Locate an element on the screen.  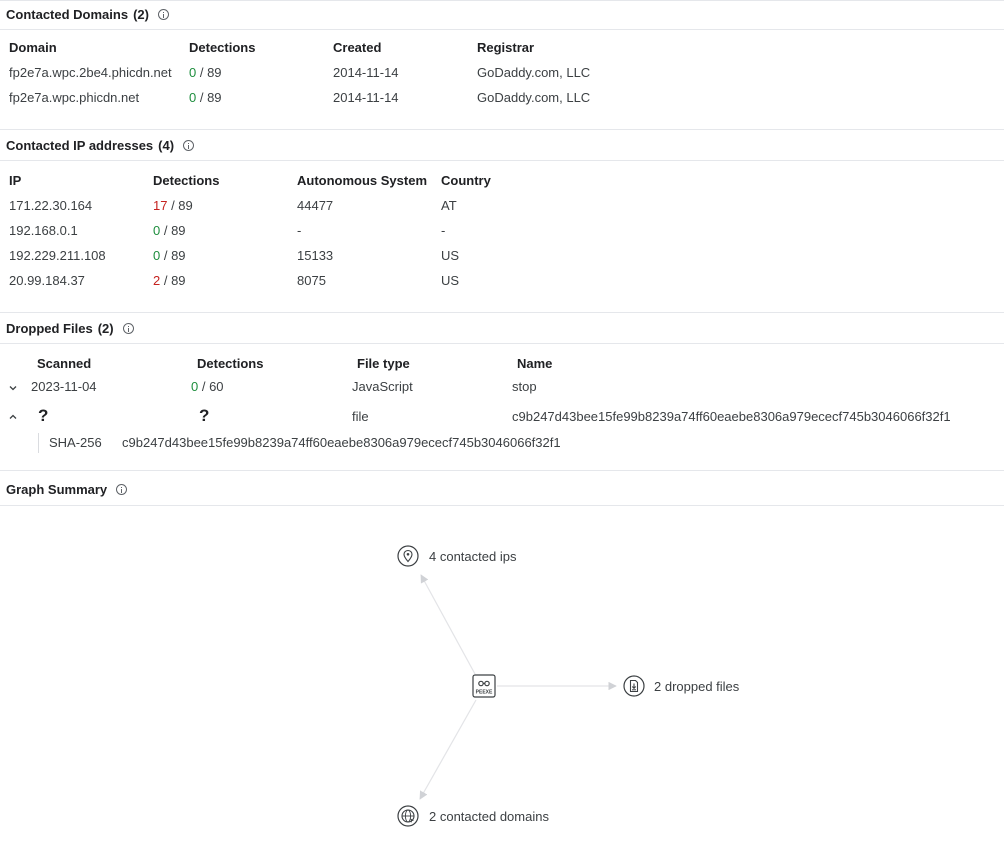
country: - is located at coordinates (443, 230).